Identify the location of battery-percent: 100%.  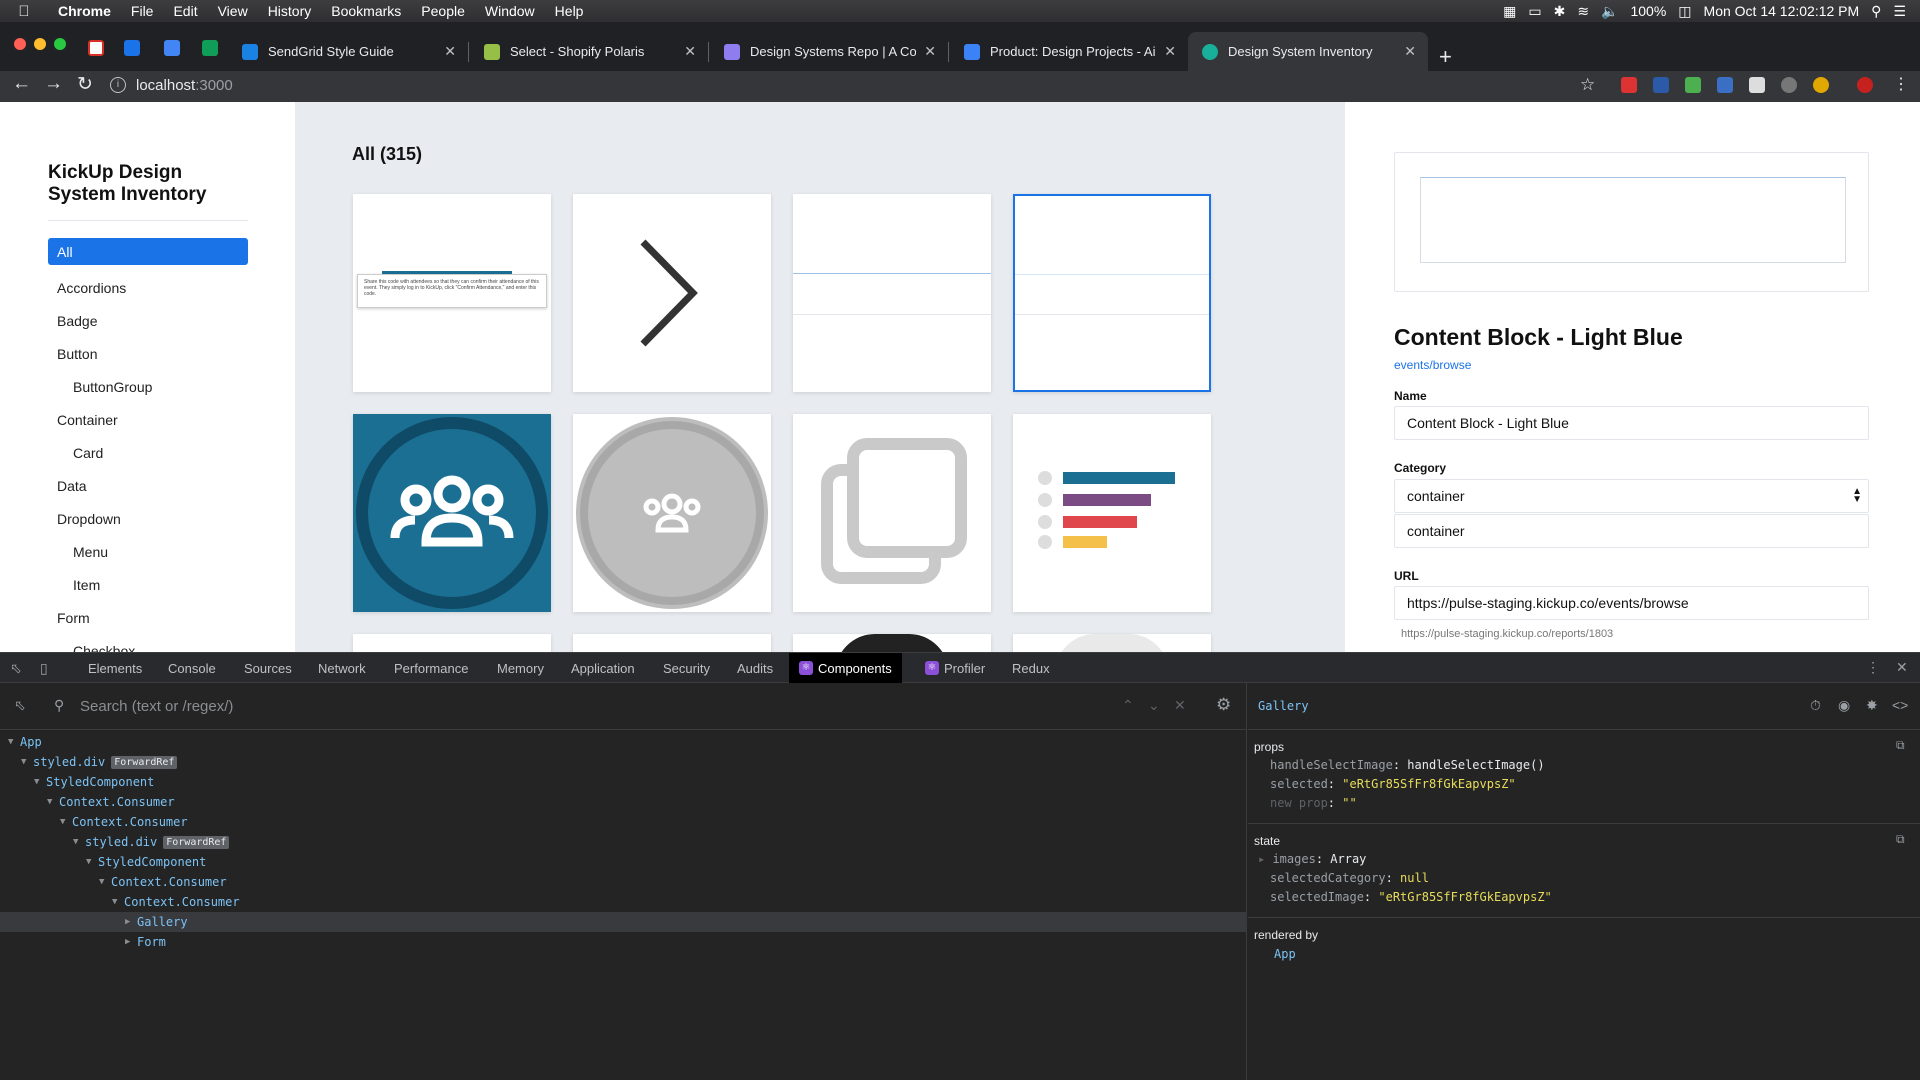
(1648, 11).